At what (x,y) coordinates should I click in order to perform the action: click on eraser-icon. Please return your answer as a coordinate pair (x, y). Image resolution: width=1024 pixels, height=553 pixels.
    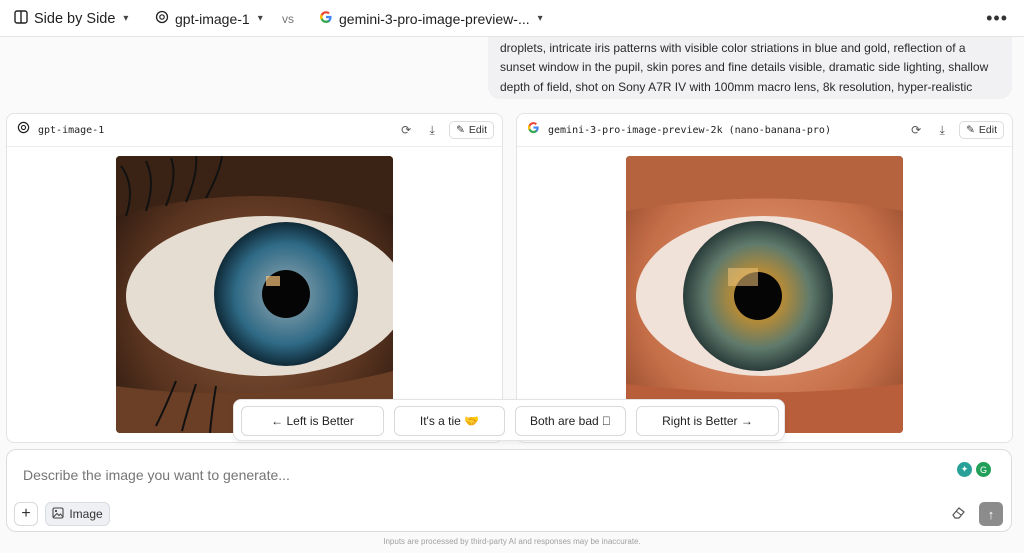
    Looking at the image, I should click on (959, 513).